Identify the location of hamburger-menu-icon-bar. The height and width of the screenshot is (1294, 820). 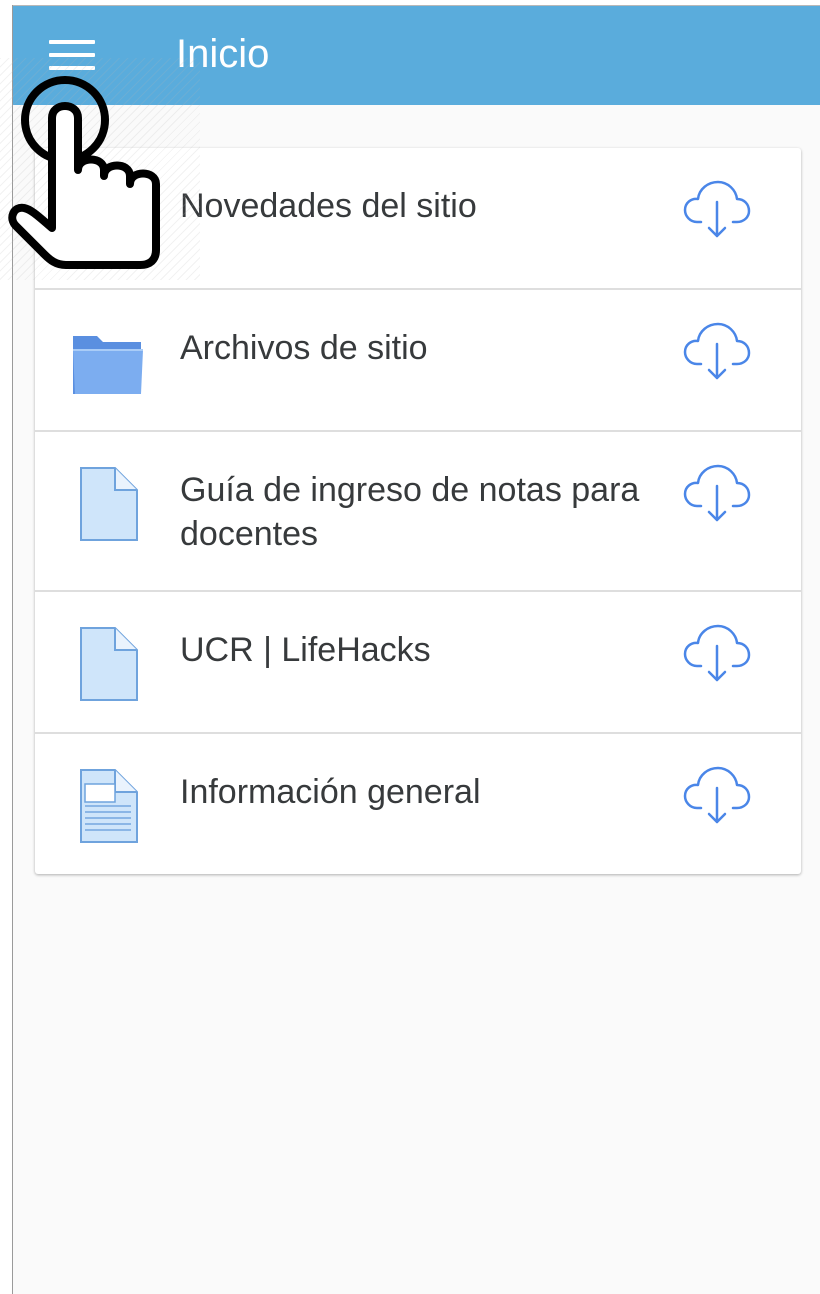
(72, 55).